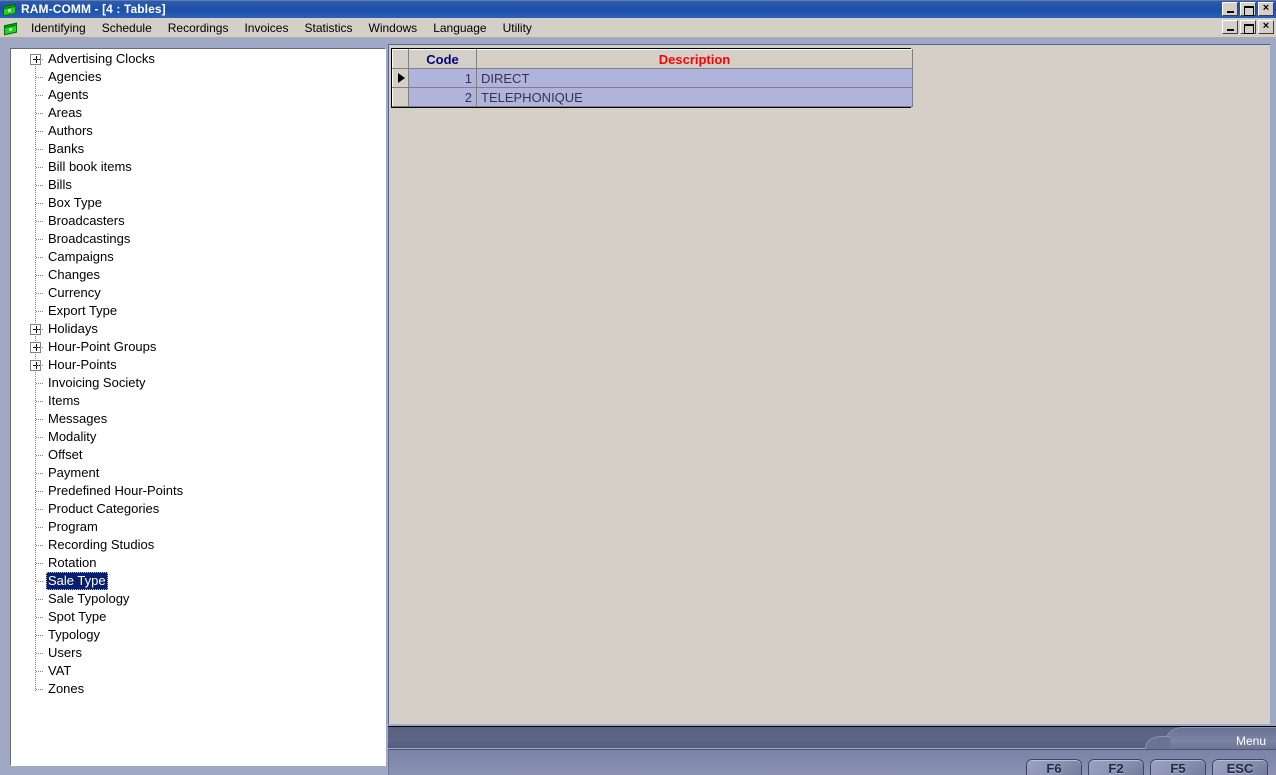 Image resolution: width=1276 pixels, height=775 pixels. I want to click on tree-item-label: Recording Studios, so click(101, 544).